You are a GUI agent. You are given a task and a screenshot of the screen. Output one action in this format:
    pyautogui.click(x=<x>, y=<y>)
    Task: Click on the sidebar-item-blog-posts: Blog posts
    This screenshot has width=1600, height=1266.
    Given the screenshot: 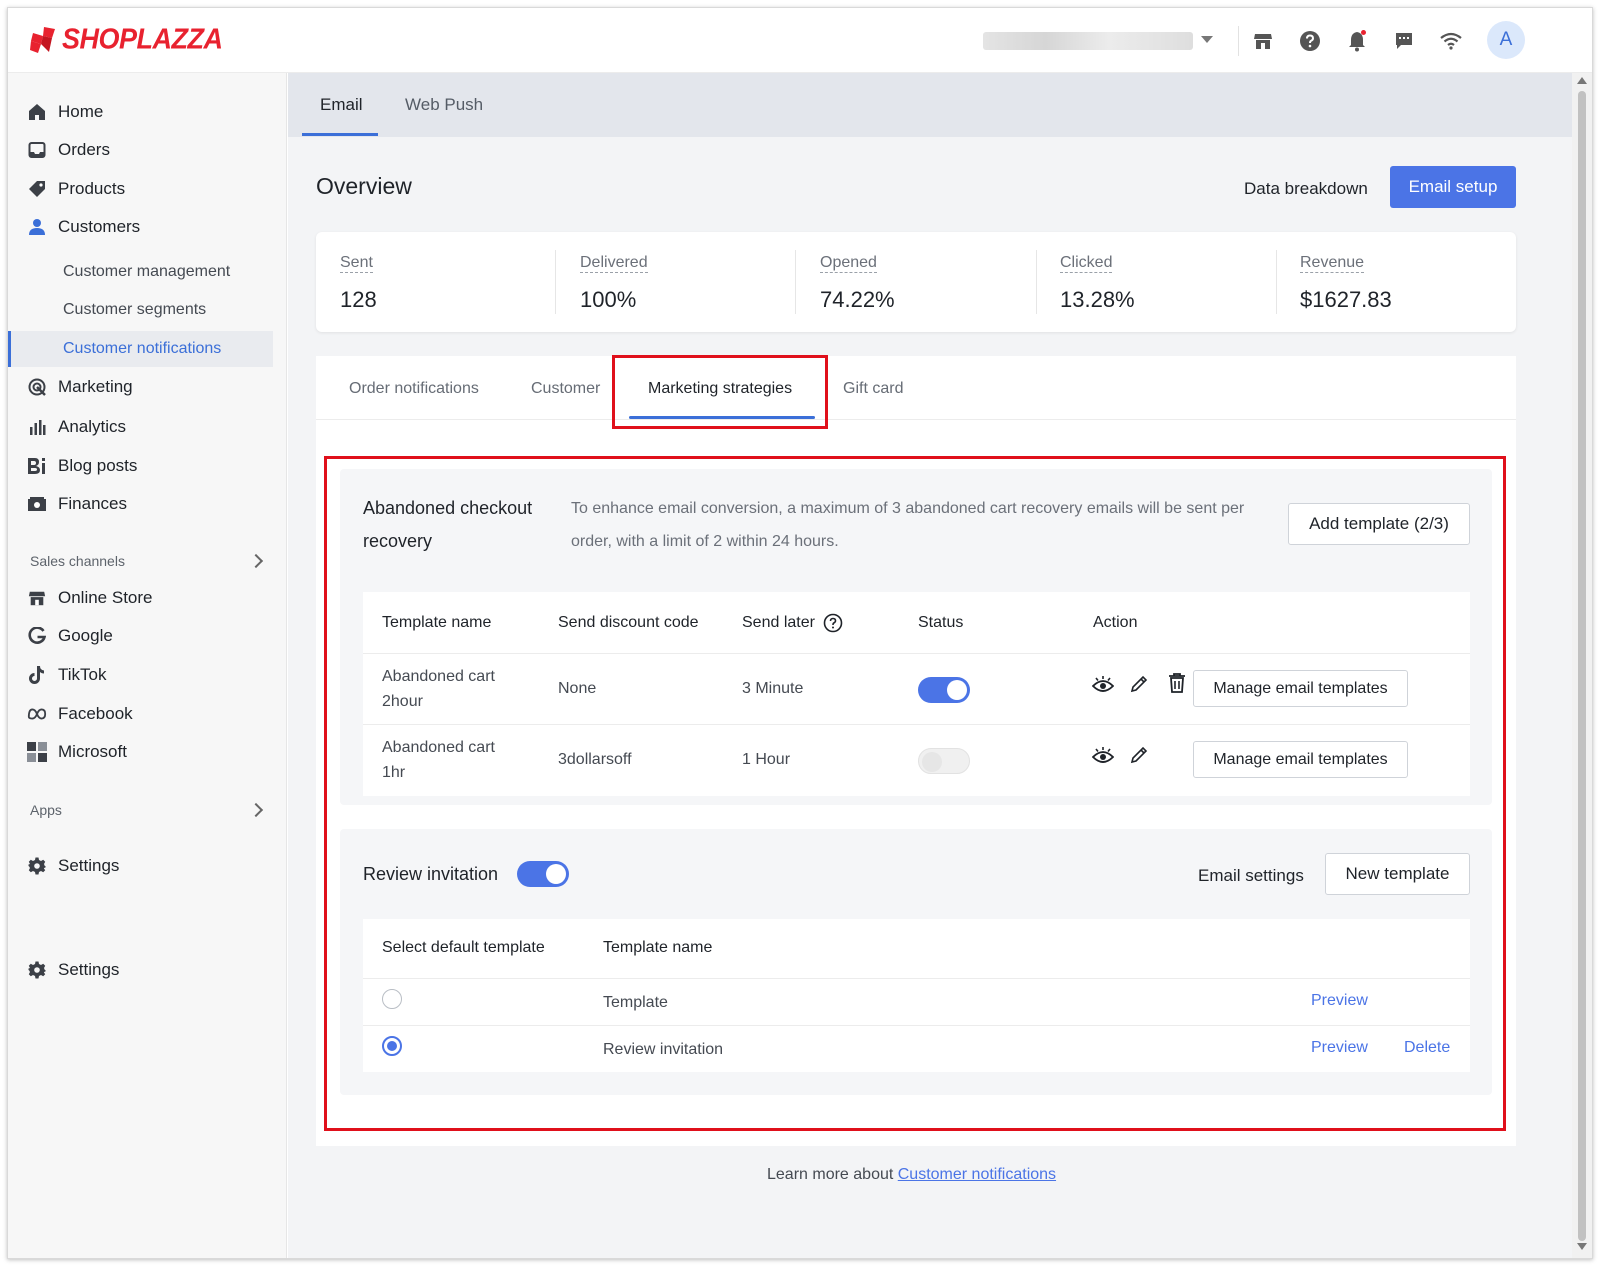 What is the action you would take?
    pyautogui.click(x=140, y=466)
    